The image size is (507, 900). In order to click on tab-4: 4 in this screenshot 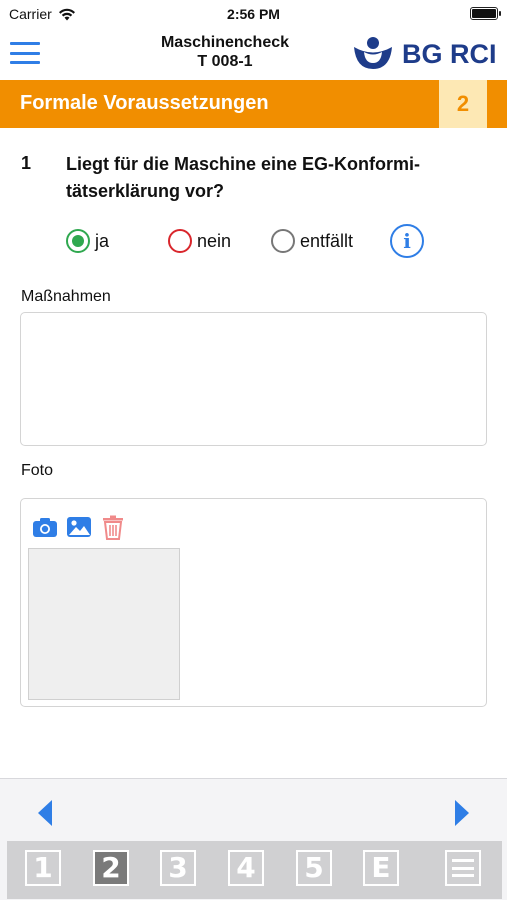, I will do `click(246, 868)`.